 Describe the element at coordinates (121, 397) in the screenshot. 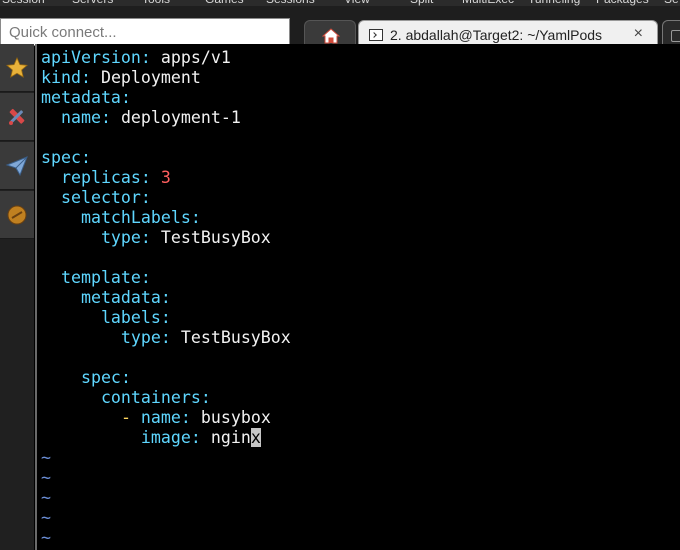

I see `editor-token: containers` at that location.